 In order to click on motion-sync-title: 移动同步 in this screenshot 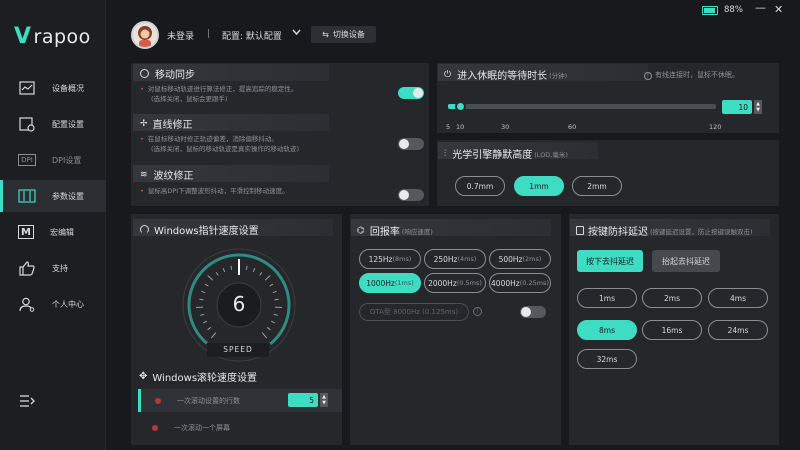, I will do `click(167, 73)`.